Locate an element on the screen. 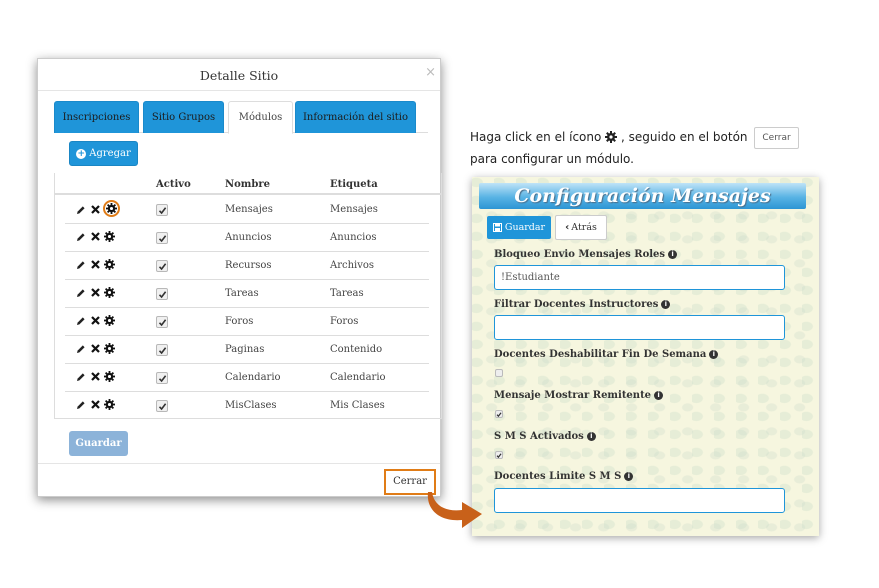 Image resolution: width=879 pixels, height=588 pixels. config-save-label: Guardar is located at coordinates (525, 227).